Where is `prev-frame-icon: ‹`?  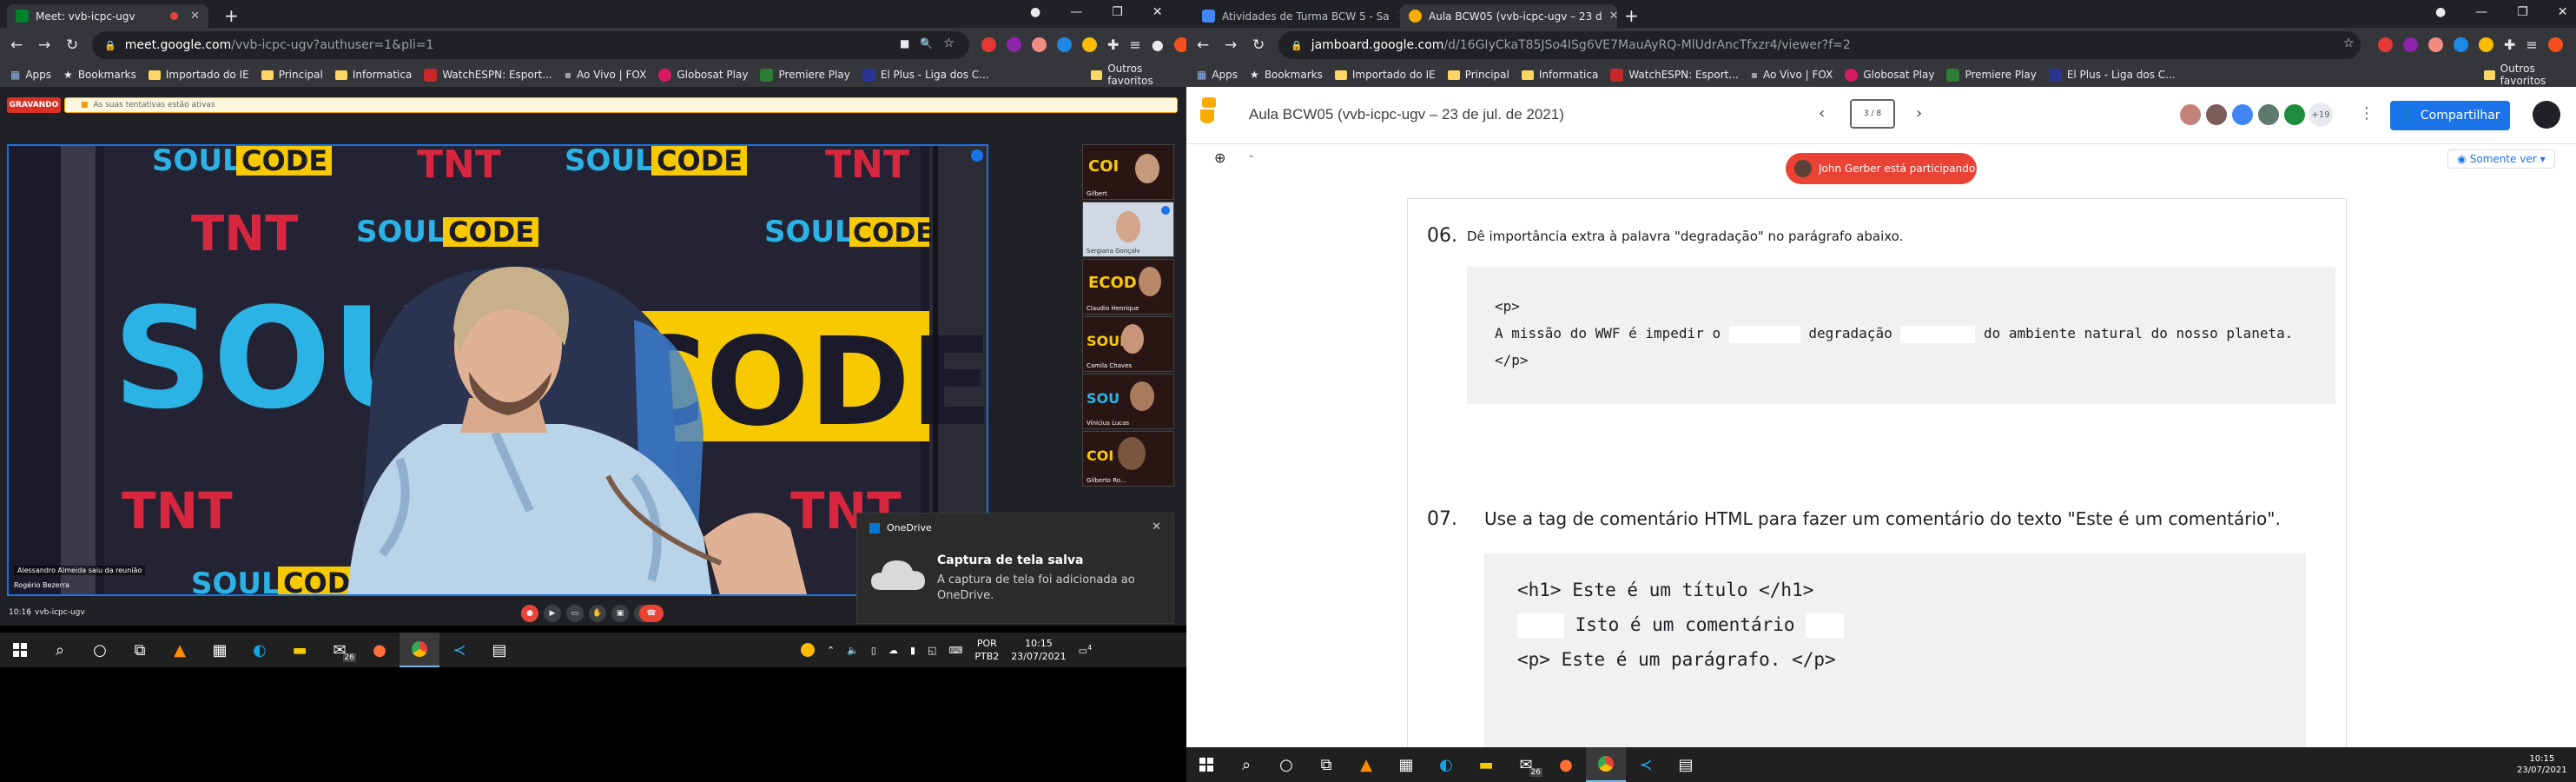 prev-frame-icon: ‹ is located at coordinates (1822, 113).